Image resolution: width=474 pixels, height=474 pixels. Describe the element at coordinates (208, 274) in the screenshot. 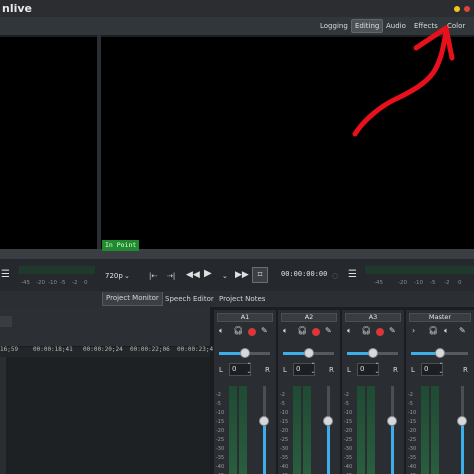

I see `play-icon: ▶` at that location.